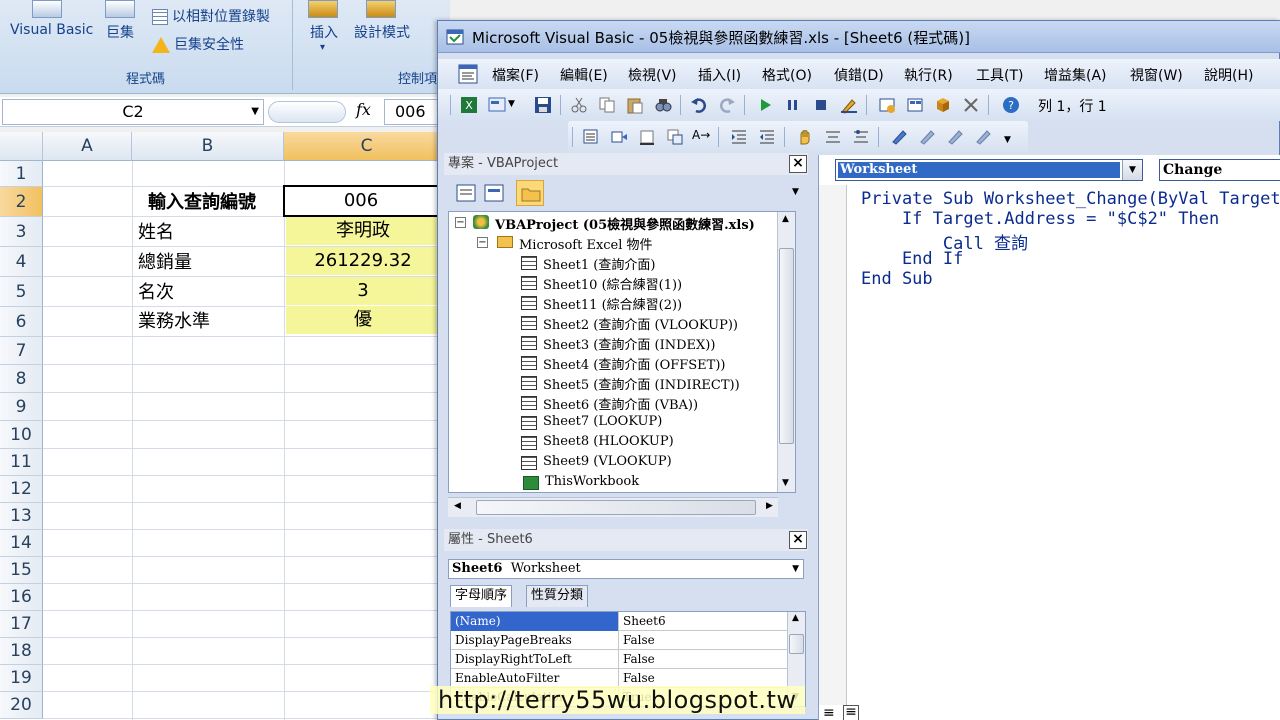 The image size is (1280, 720). I want to click on save-icon, so click(543, 105).